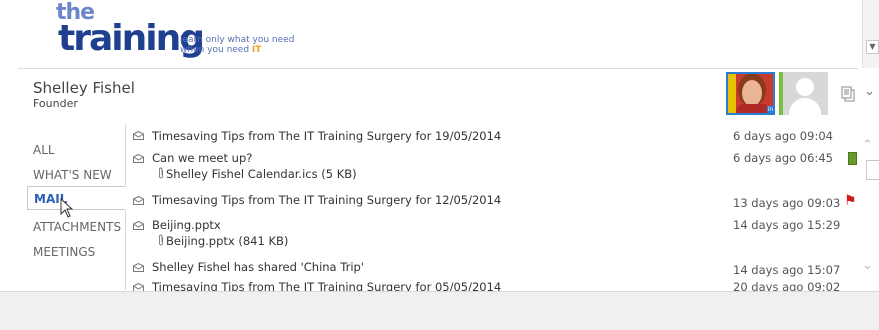  Describe the element at coordinates (770, 109) in the screenshot. I see `linkedin-badge-icon: in` at that location.